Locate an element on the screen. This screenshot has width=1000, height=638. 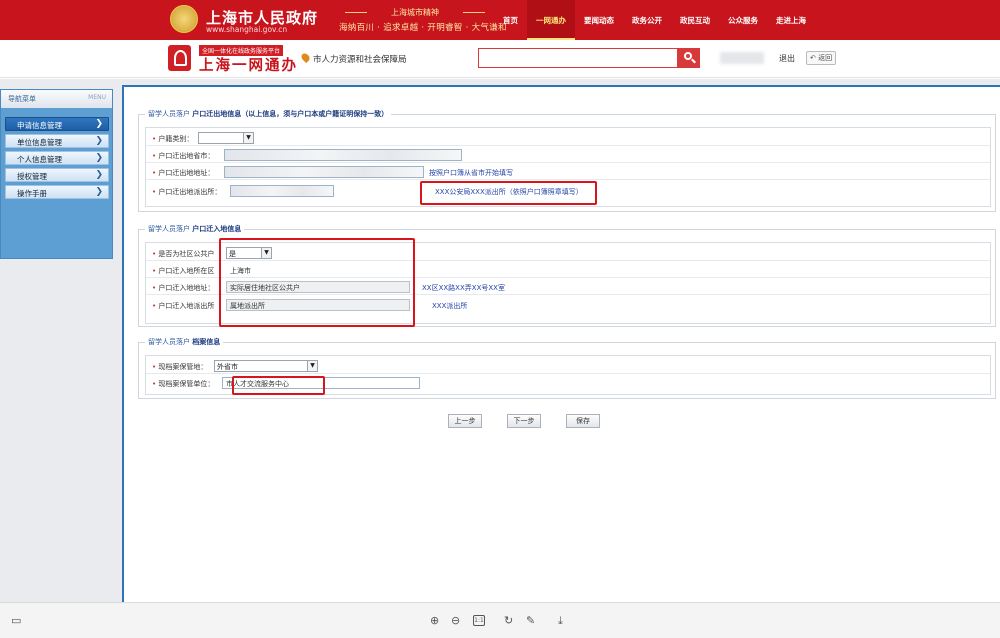
sidebar-item-personal: 个人信息管理 ❯ is located at coordinates (57, 158).